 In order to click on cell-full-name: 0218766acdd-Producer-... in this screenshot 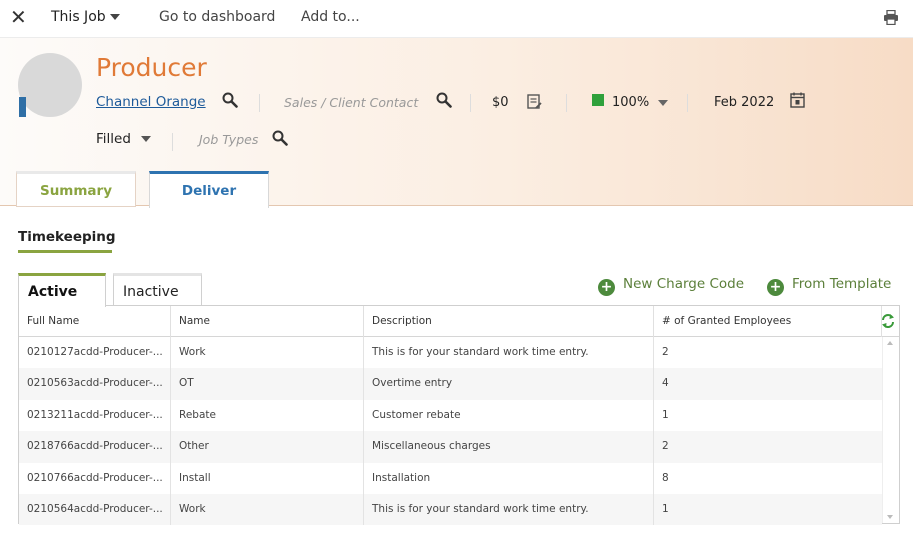, I will do `click(95, 447)`.